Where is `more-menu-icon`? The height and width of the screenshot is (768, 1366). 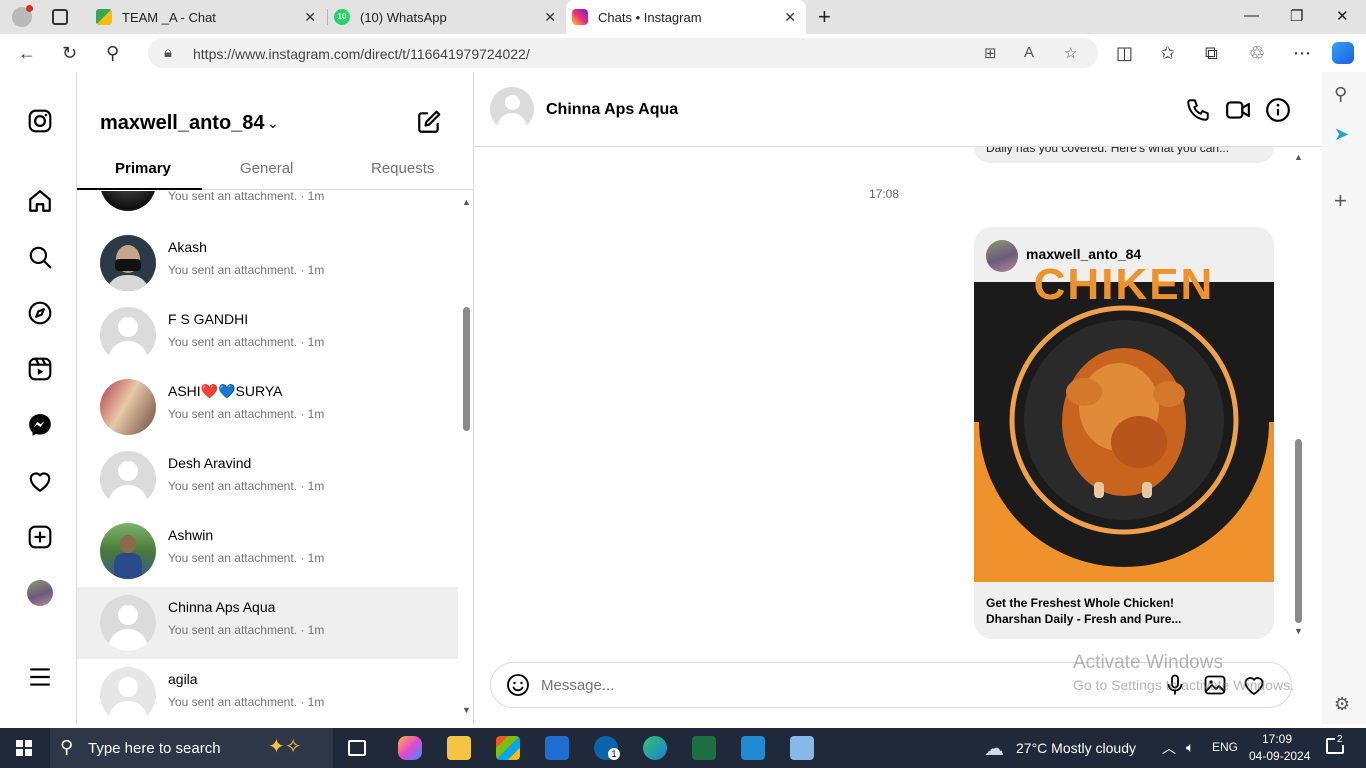
more-menu-icon is located at coordinates (40, 677).